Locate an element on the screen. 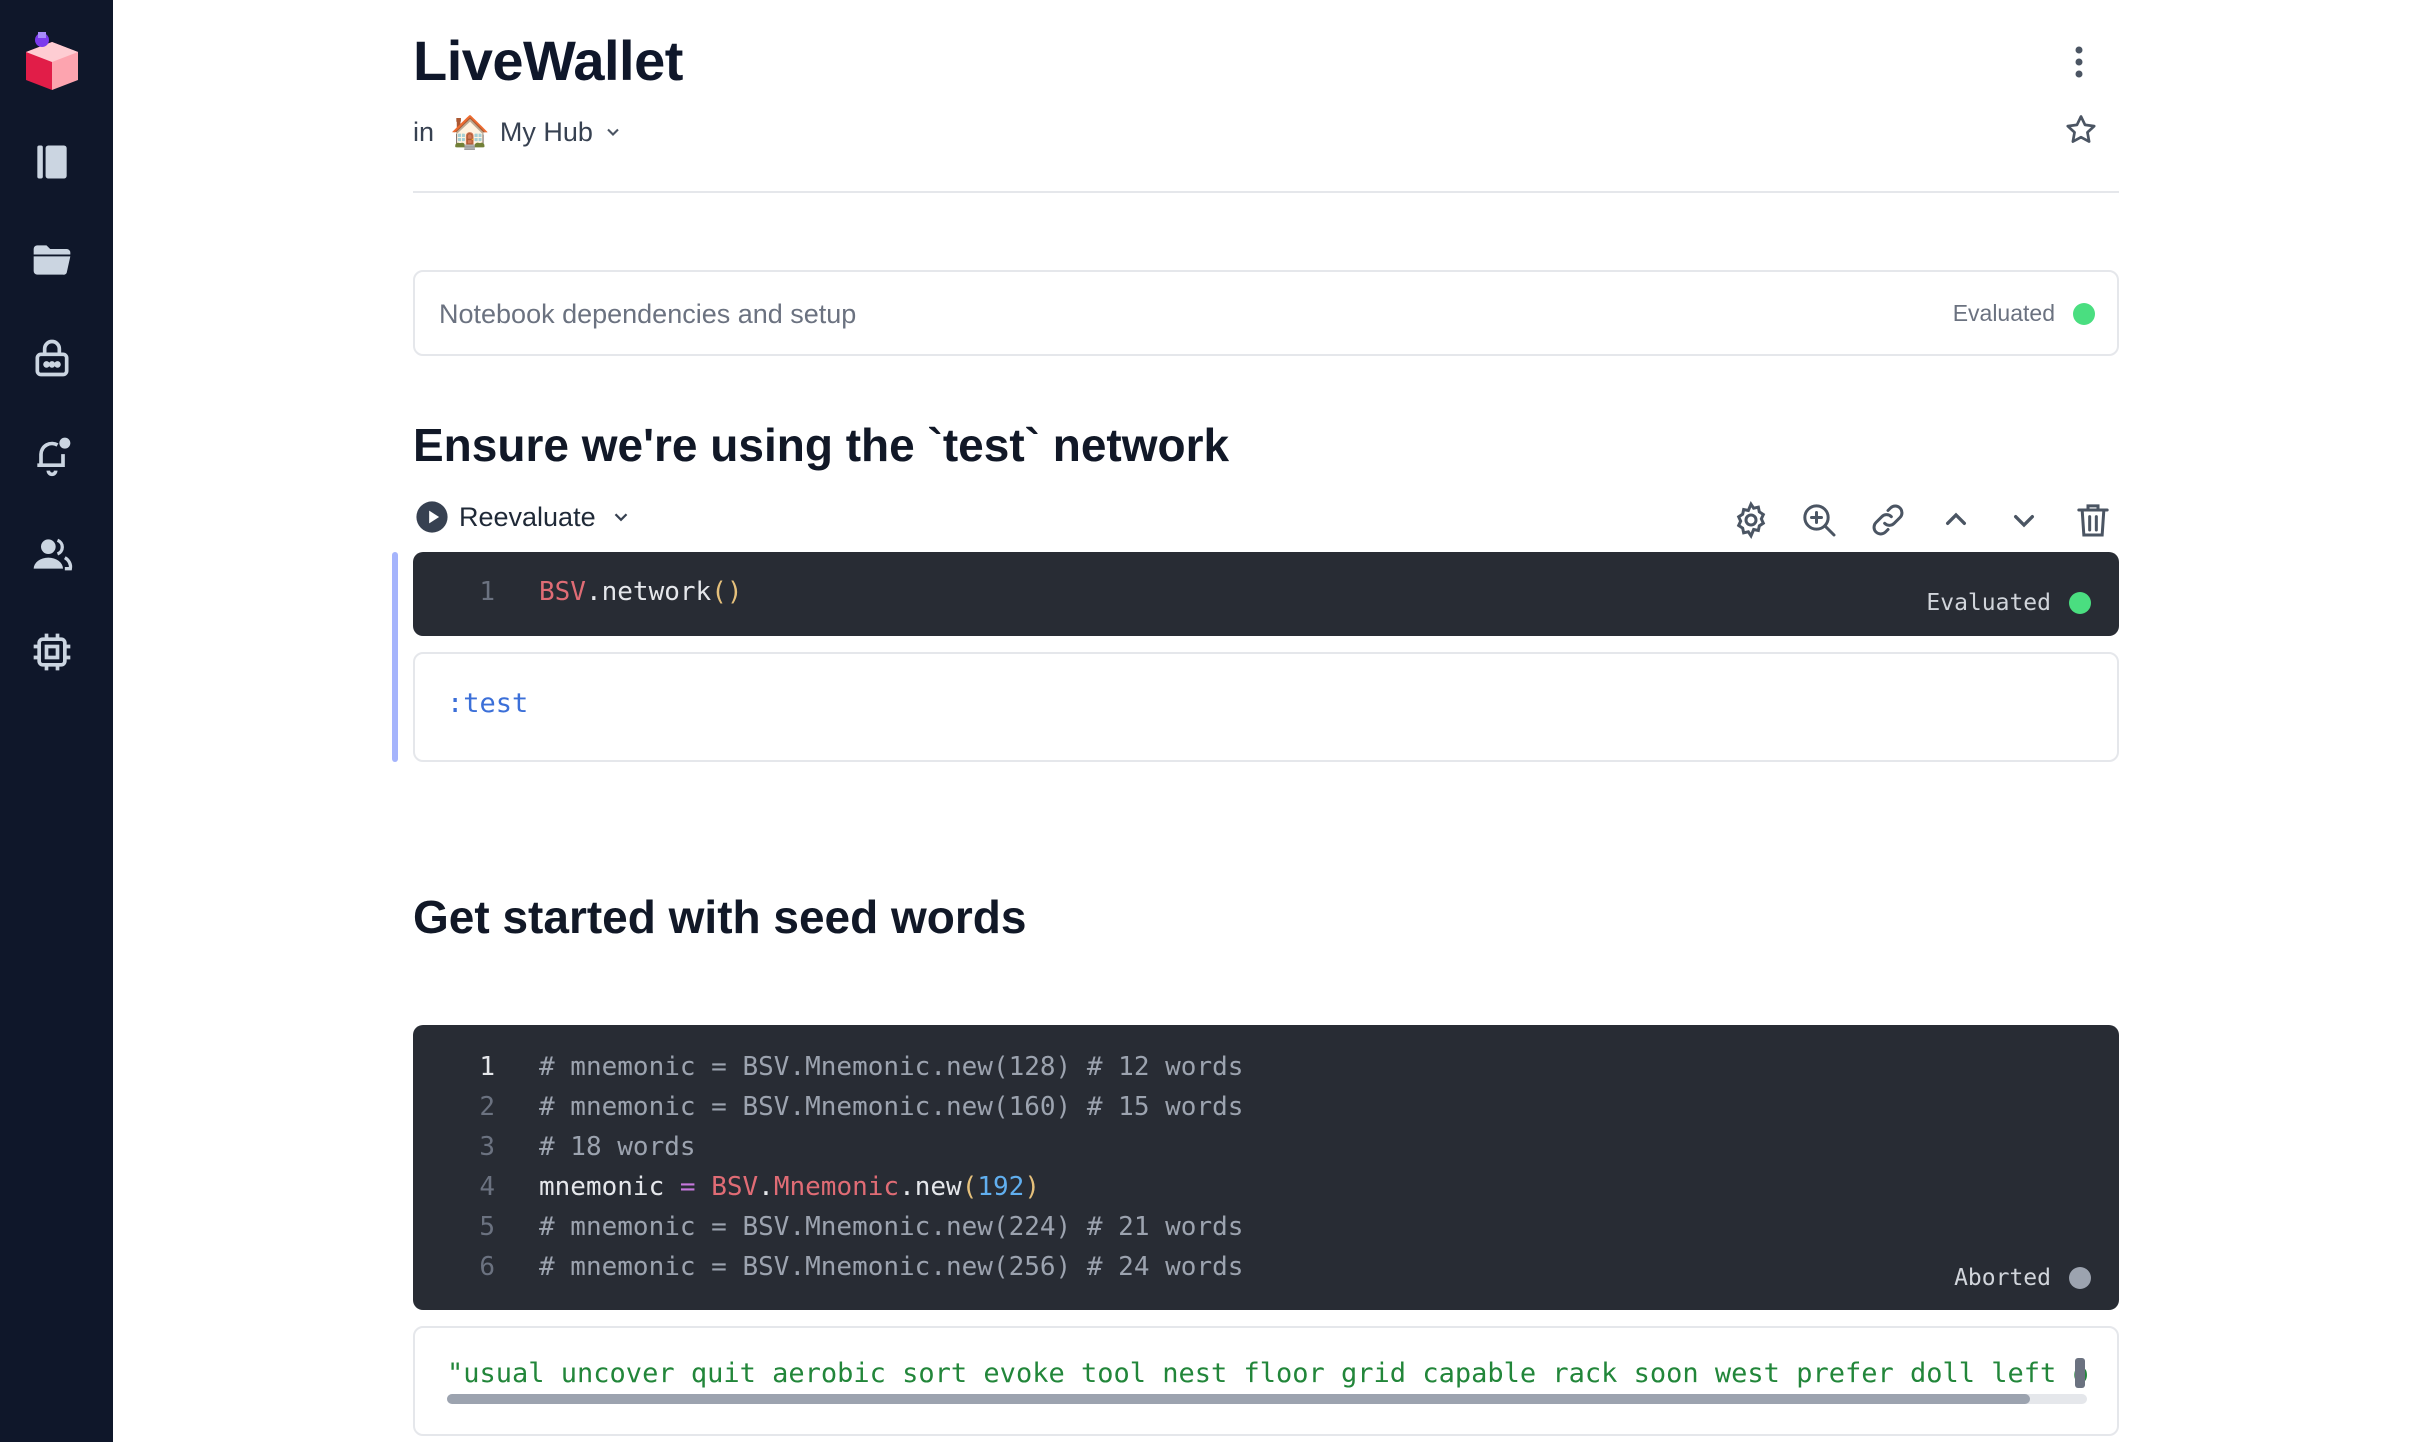 This screenshot has height=1442, width=2432. hub-name: My Hub is located at coordinates (546, 131).